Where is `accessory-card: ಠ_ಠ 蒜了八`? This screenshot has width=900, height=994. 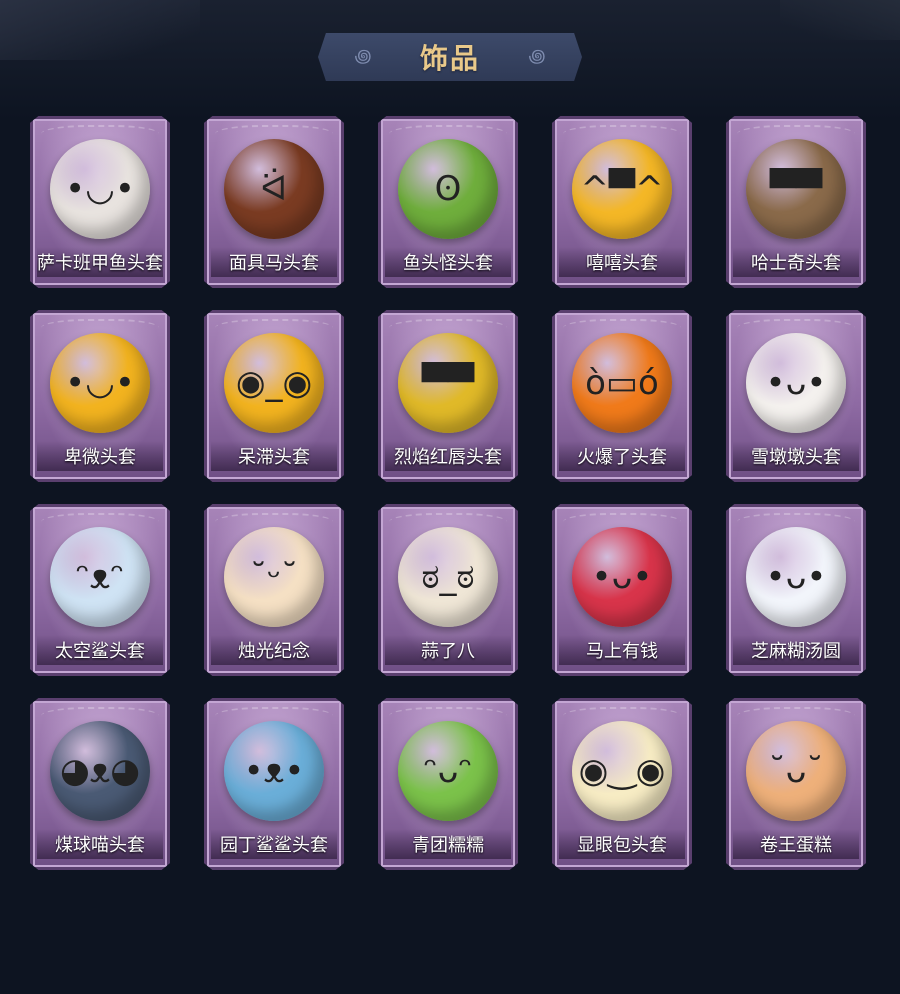 accessory-card: ಠ_ಠ 蒜了八 is located at coordinates (448, 590).